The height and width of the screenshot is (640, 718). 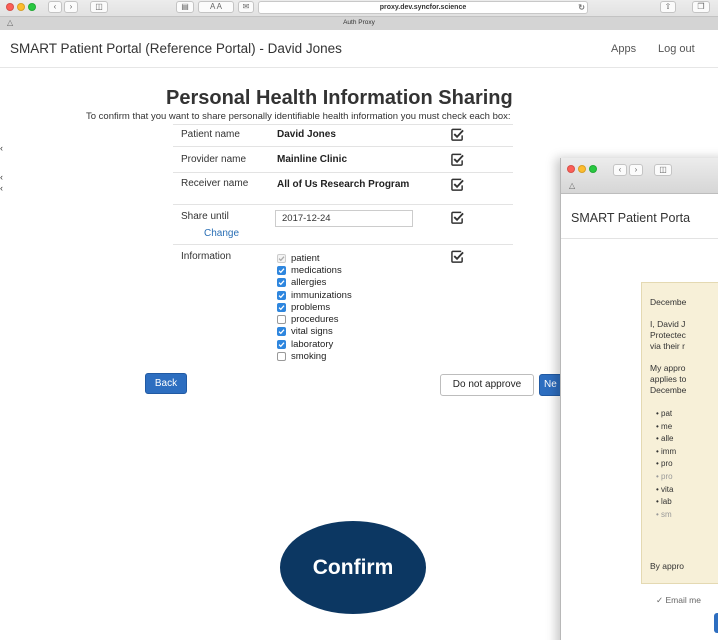 I want to click on checkmark-icon: ✓, so click(x=660, y=600).